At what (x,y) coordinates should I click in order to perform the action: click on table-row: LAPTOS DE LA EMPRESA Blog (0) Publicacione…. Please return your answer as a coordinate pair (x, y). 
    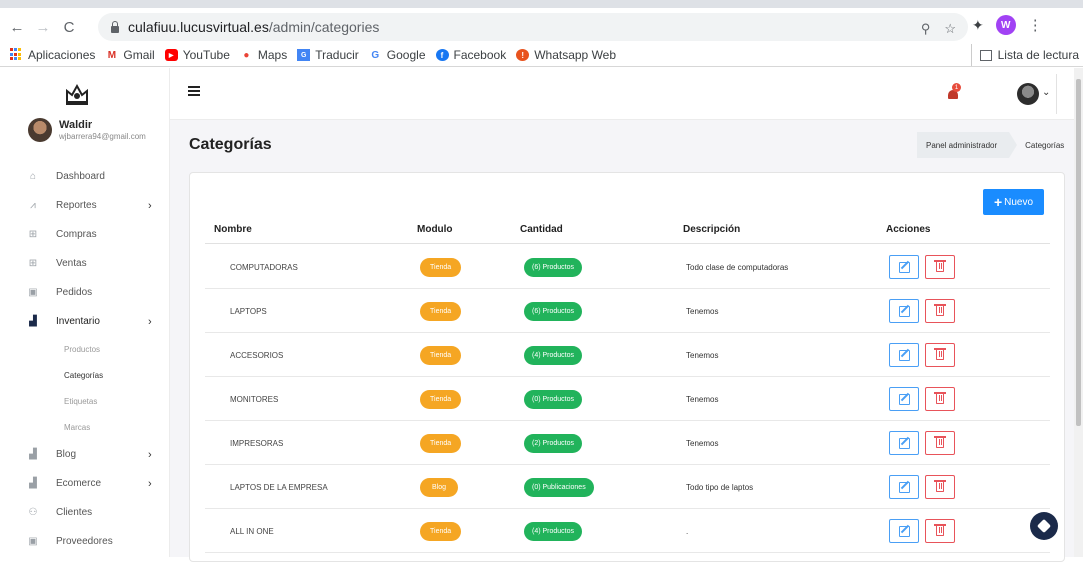
    Looking at the image, I should click on (627, 487).